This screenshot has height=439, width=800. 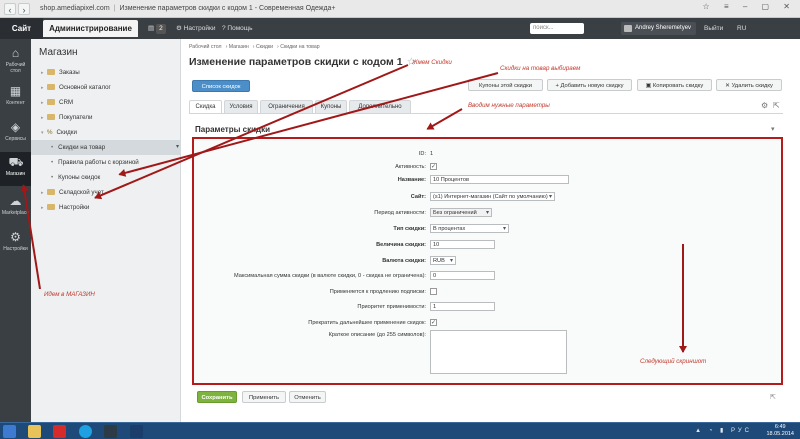 I want to click on cloud-icon: ☁, so click(x=15, y=201).